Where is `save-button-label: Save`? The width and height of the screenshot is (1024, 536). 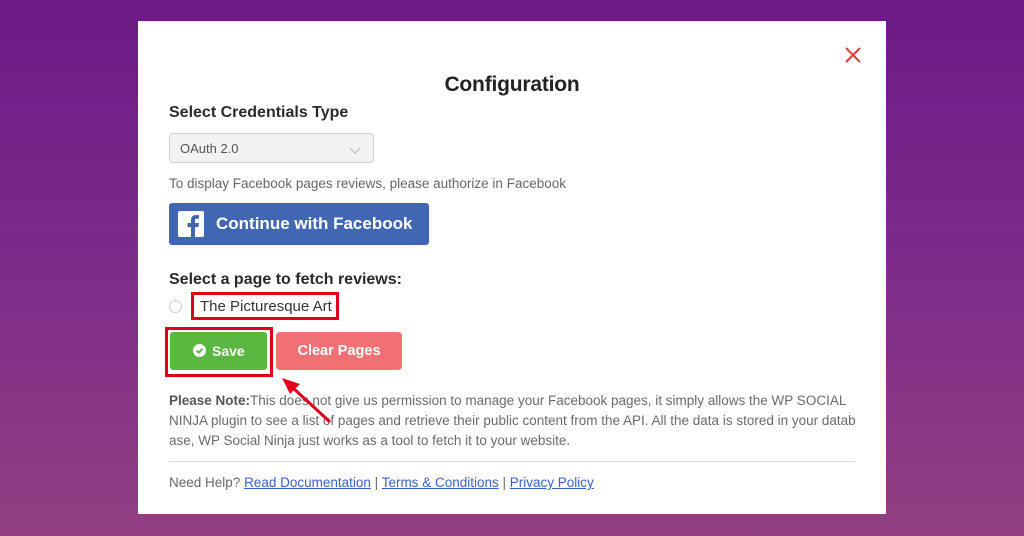
save-button-label: Save is located at coordinates (228, 351).